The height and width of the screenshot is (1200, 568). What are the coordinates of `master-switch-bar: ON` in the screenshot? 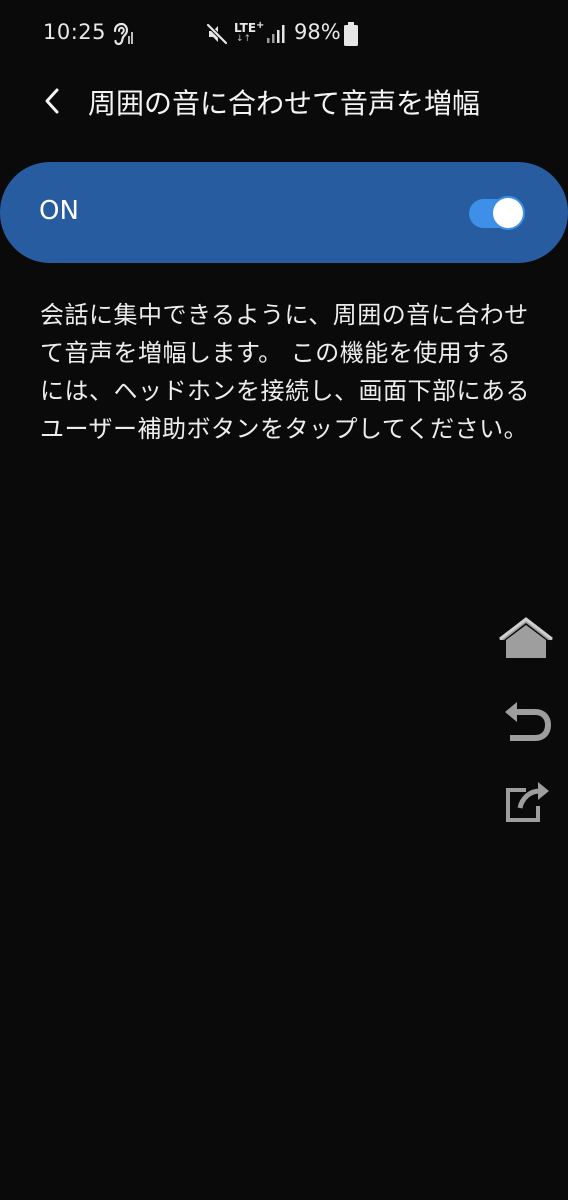 It's located at (284, 212).